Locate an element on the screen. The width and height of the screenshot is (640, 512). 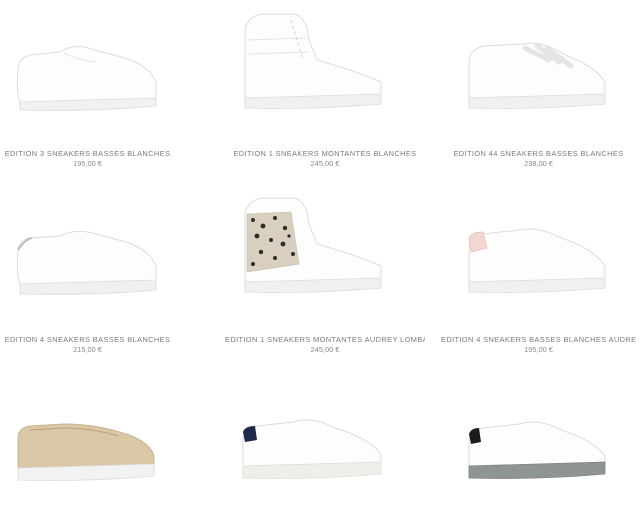
velcro-sneaker-icon is located at coordinates (537, 75).